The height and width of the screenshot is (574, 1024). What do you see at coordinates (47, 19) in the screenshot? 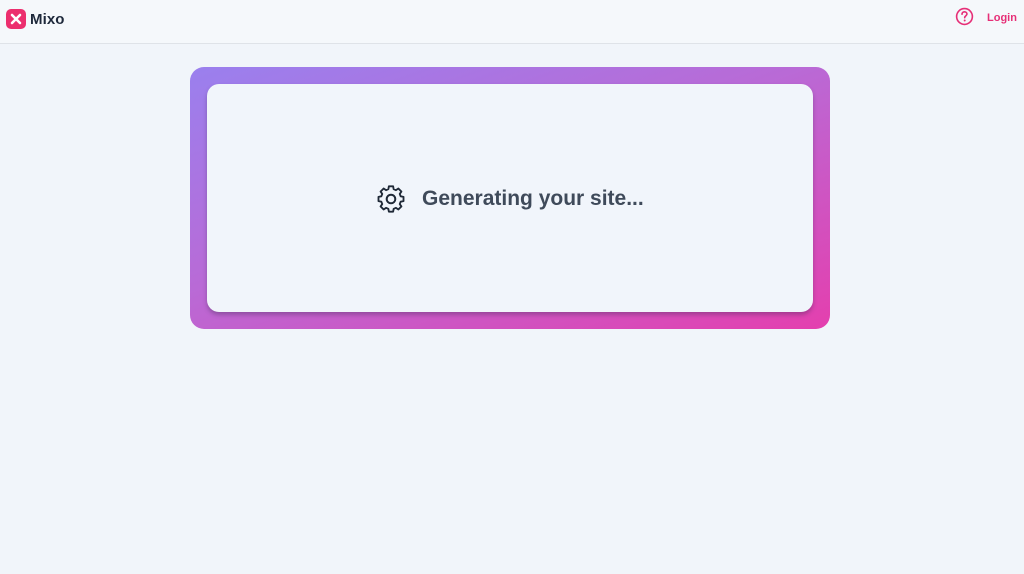
I see `brand-name: Mixo` at bounding box center [47, 19].